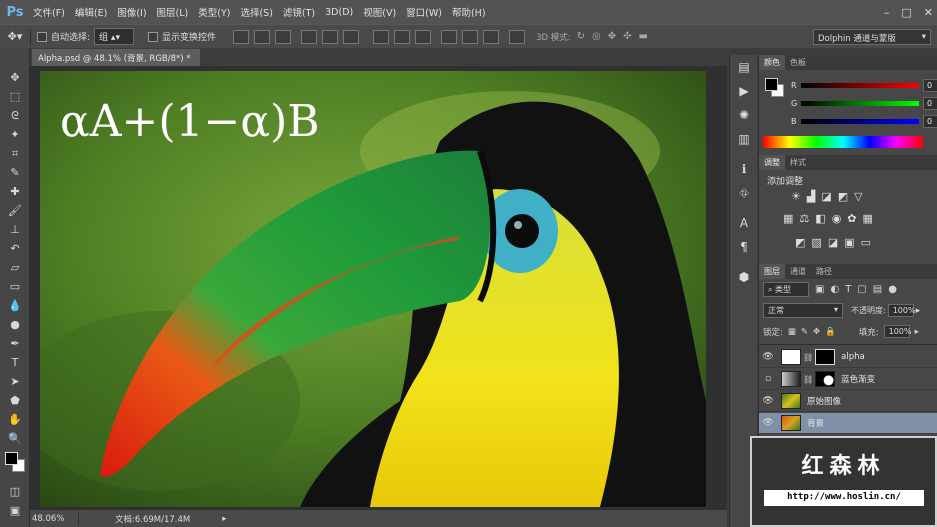  What do you see at coordinates (901, 310) in the screenshot?
I see `opacity-input: 100%` at bounding box center [901, 310].